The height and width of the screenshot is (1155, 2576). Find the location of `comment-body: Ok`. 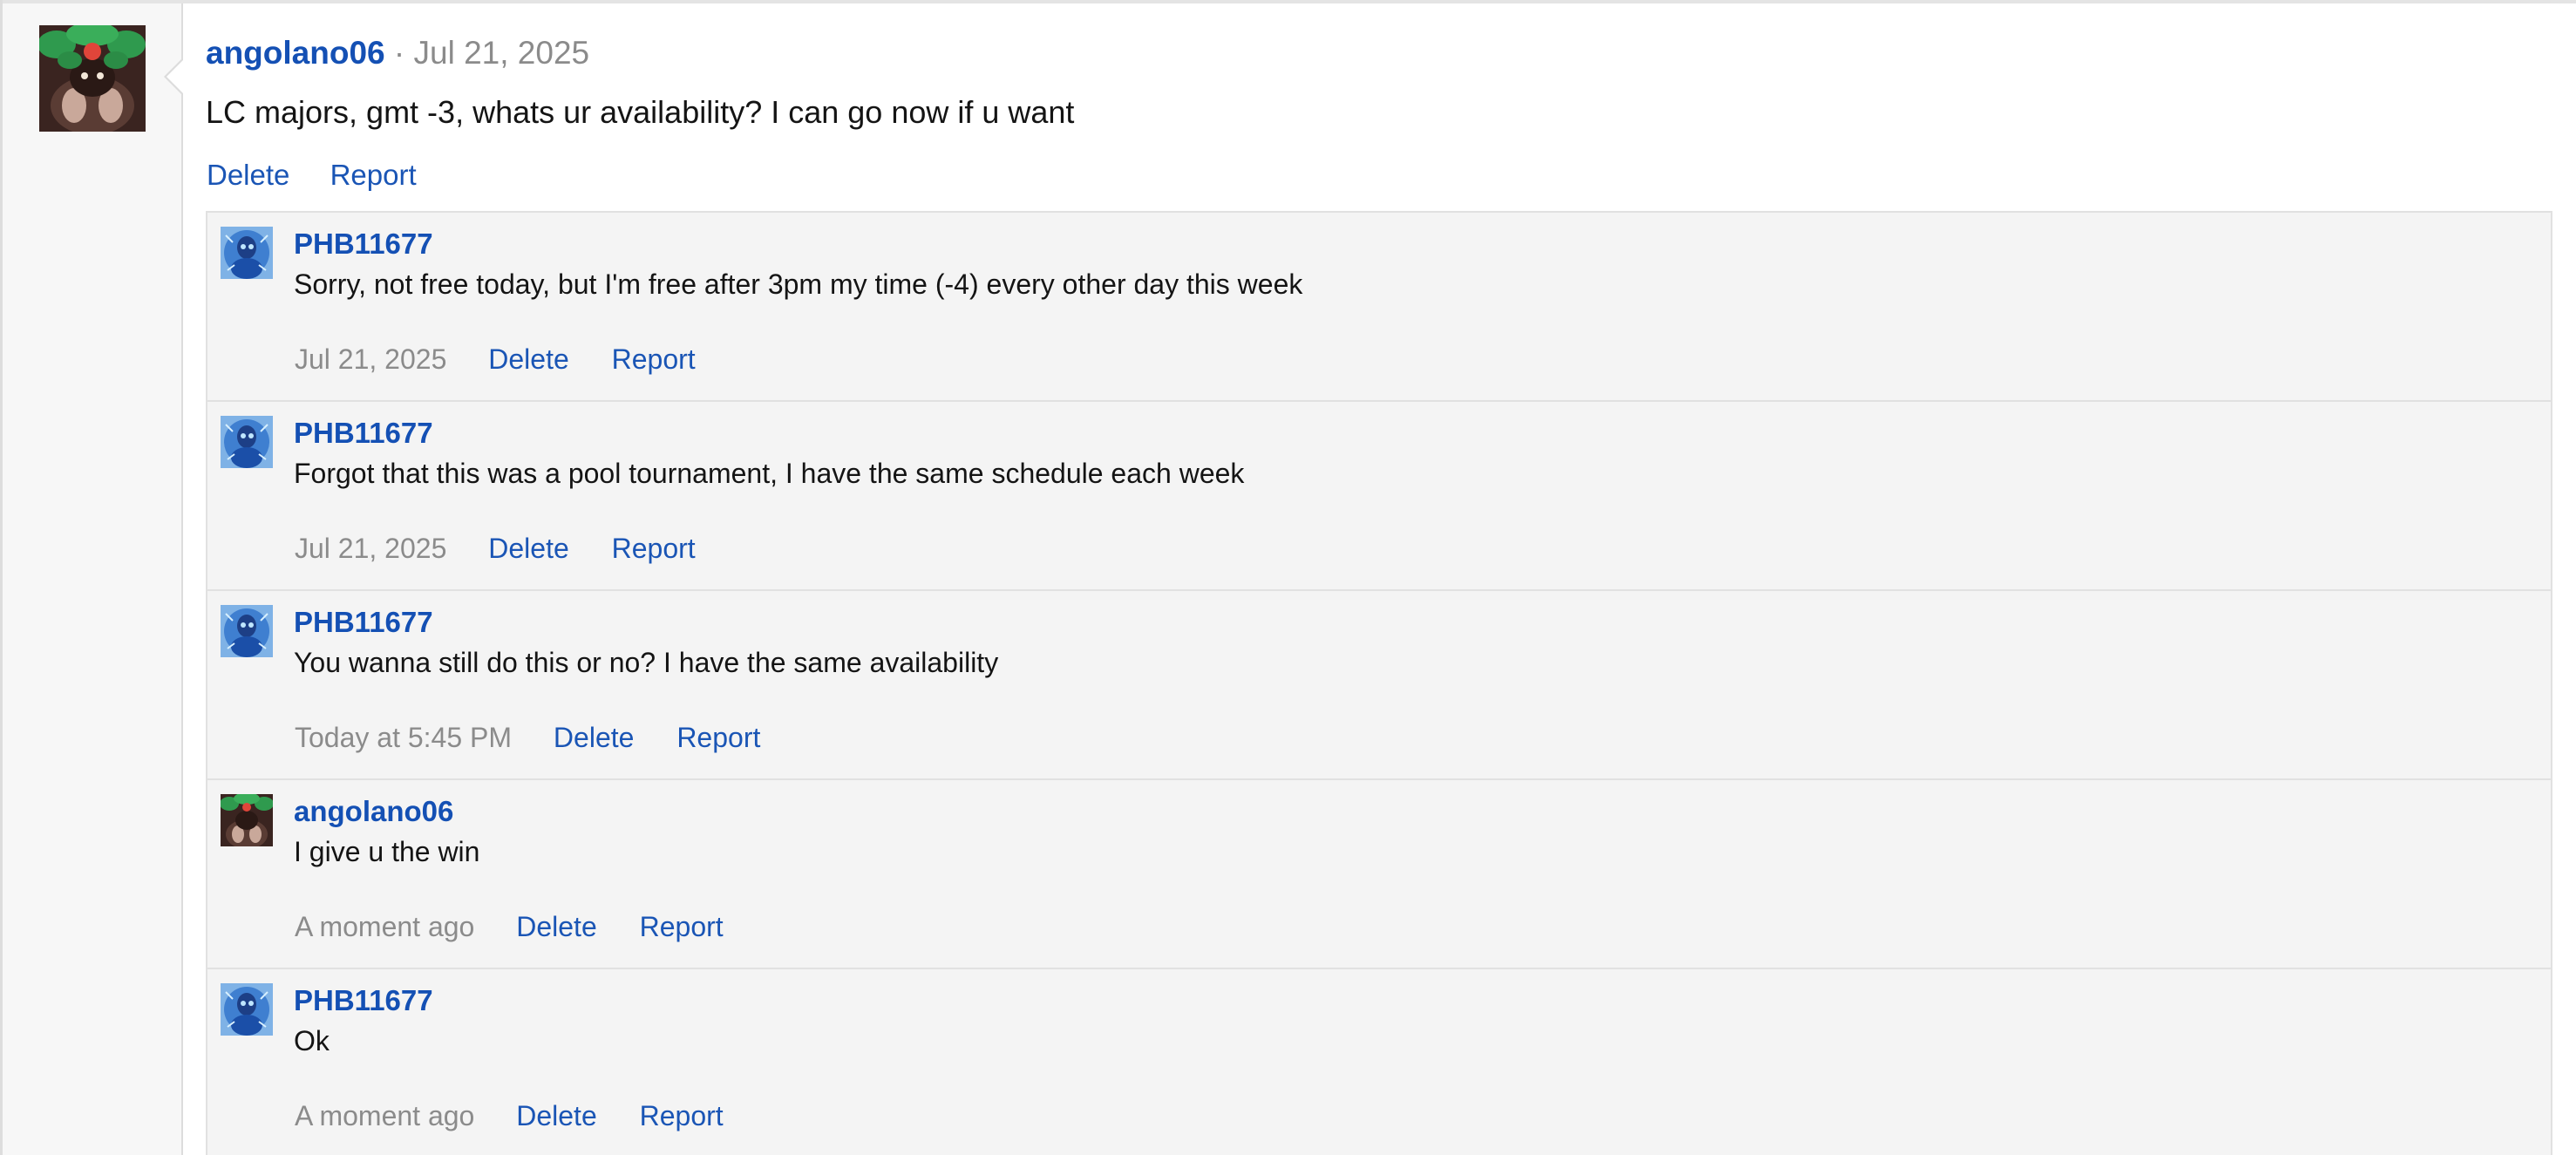

comment-body: Ok is located at coordinates (312, 1040).